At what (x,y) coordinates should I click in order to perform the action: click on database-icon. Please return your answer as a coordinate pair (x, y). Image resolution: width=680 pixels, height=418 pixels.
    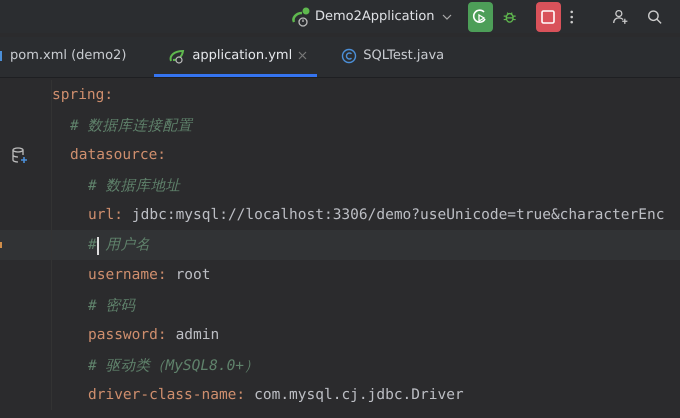
    Looking at the image, I should click on (20, 155).